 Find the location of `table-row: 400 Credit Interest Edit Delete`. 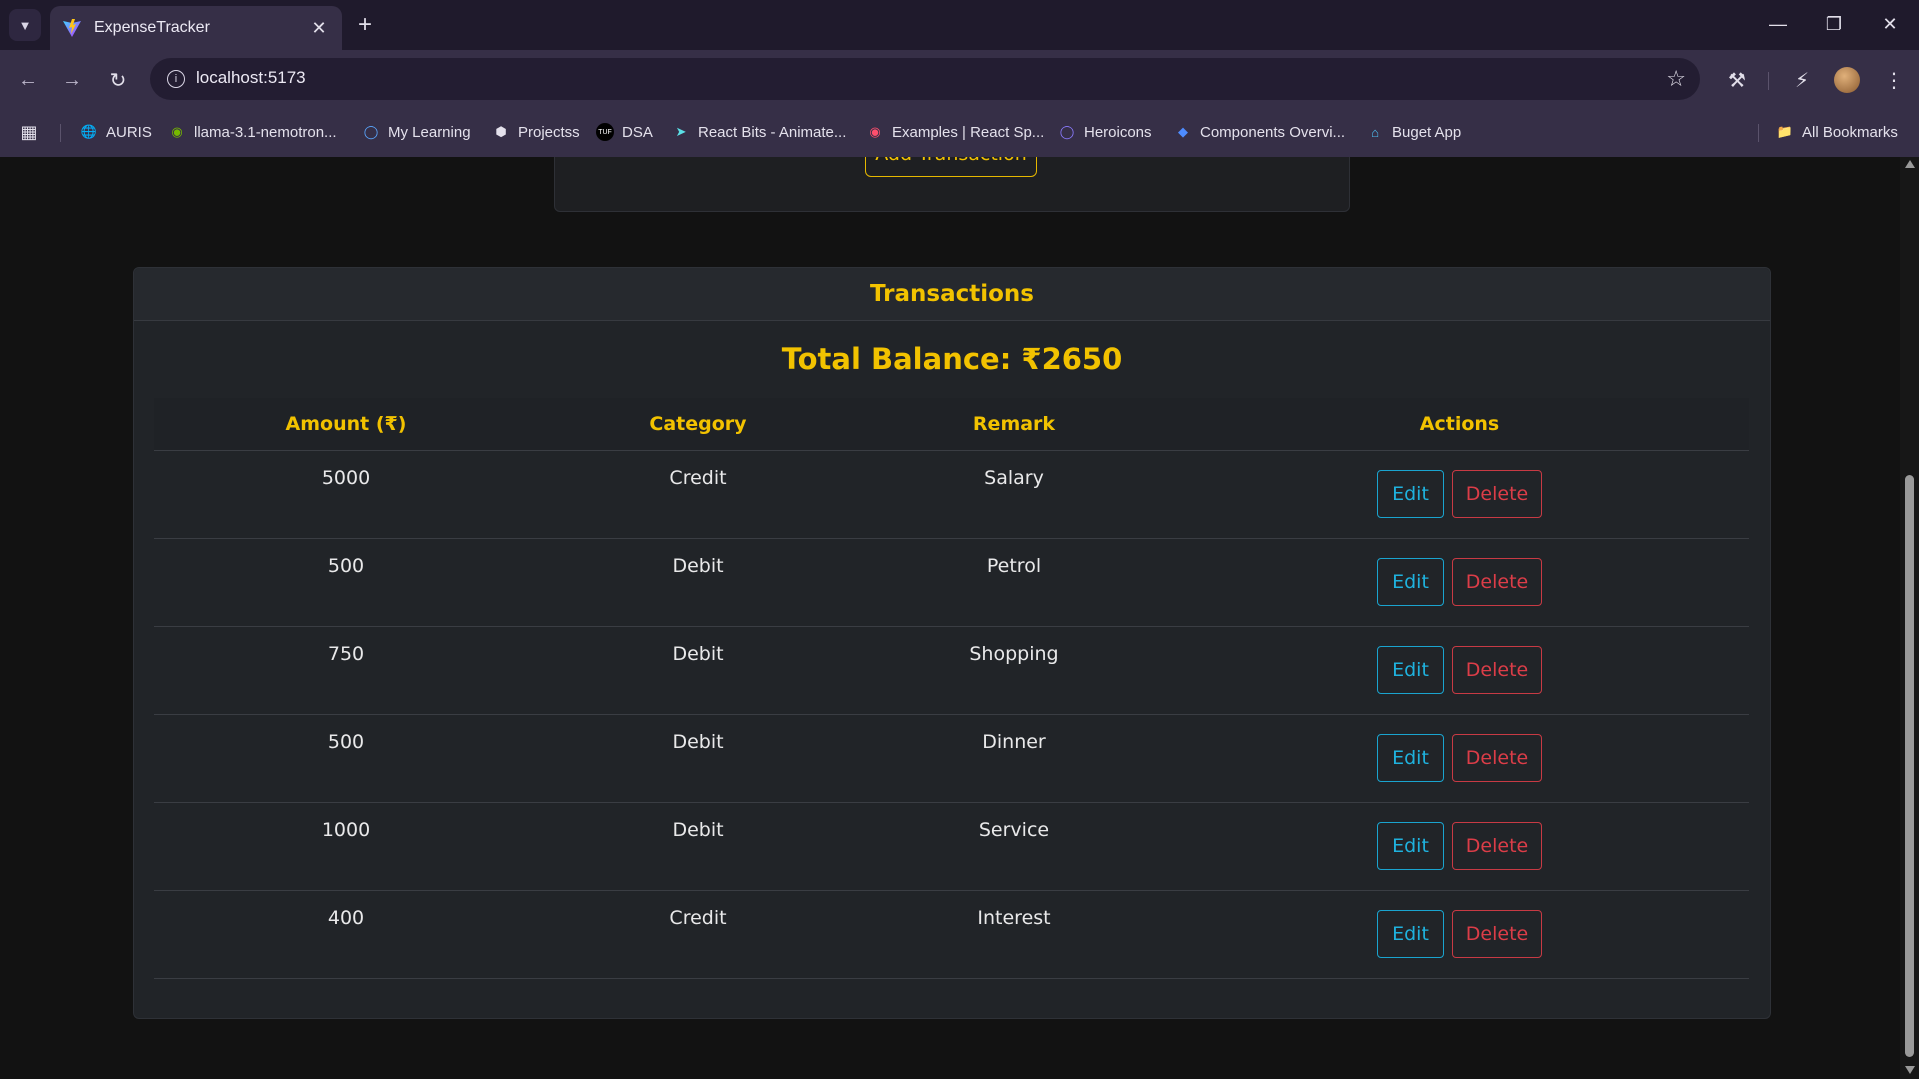

table-row: 400 Credit Interest Edit Delete is located at coordinates (951, 934).